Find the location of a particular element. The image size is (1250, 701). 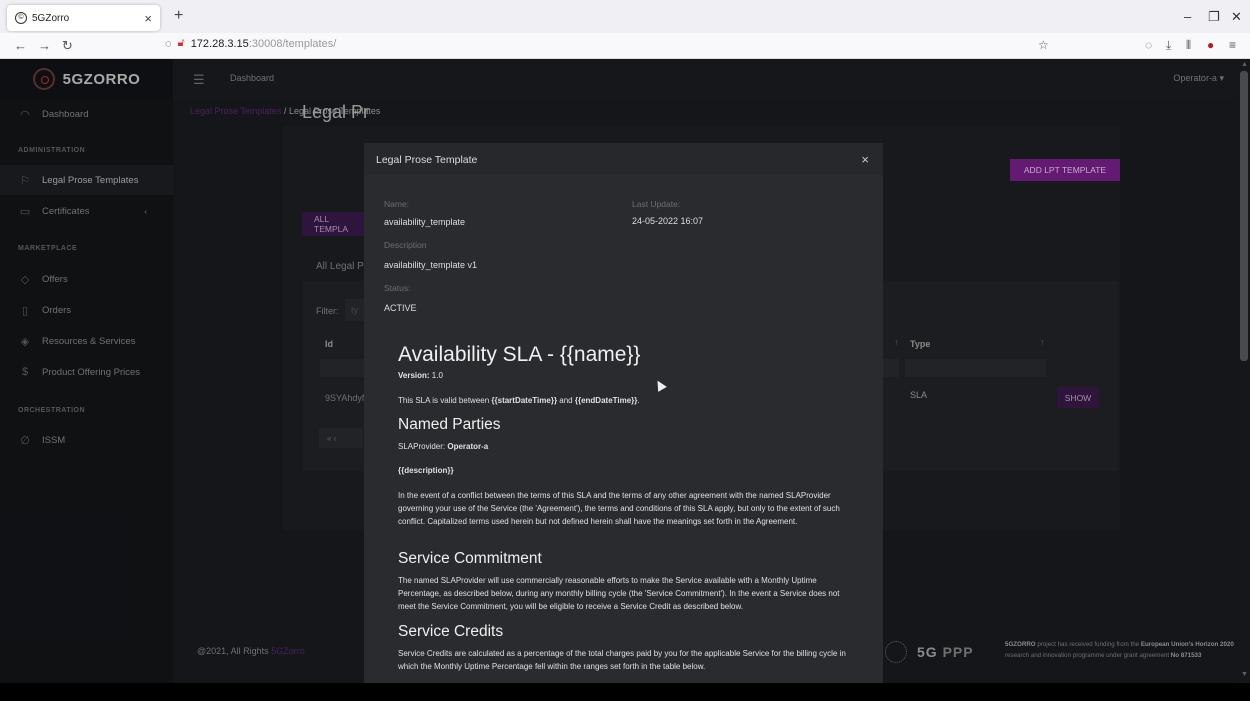

bookmark-star-icon: ☆ is located at coordinates (1043, 45).